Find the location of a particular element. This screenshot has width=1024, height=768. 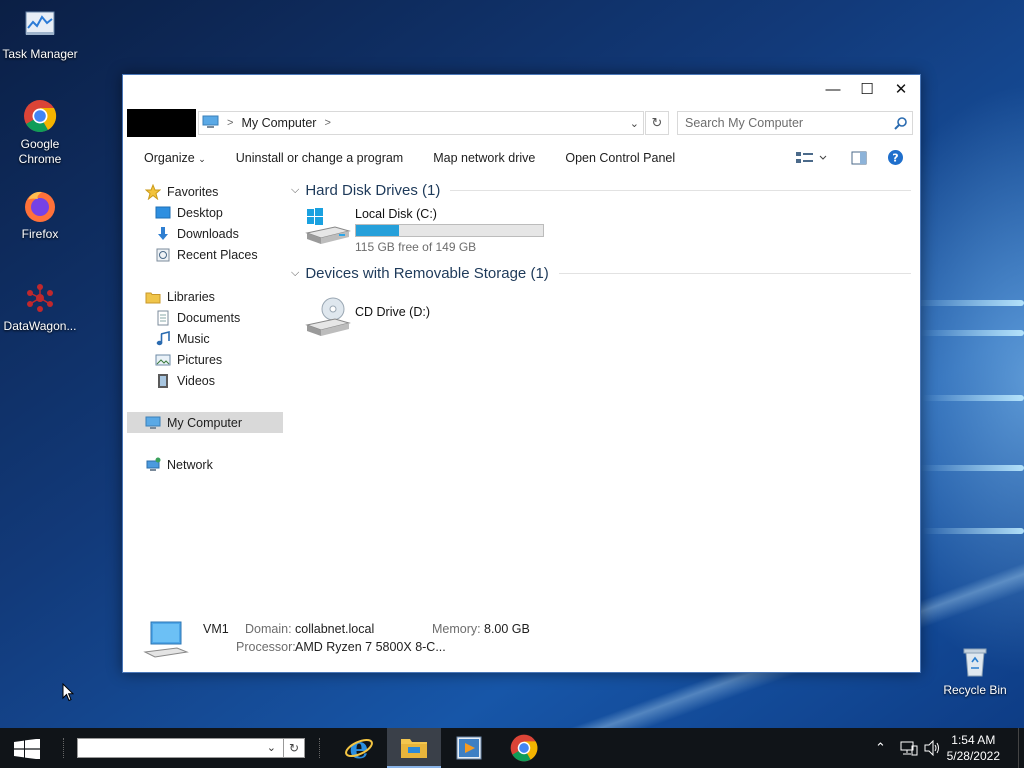

task-manager-icon is located at coordinates (40, 26).